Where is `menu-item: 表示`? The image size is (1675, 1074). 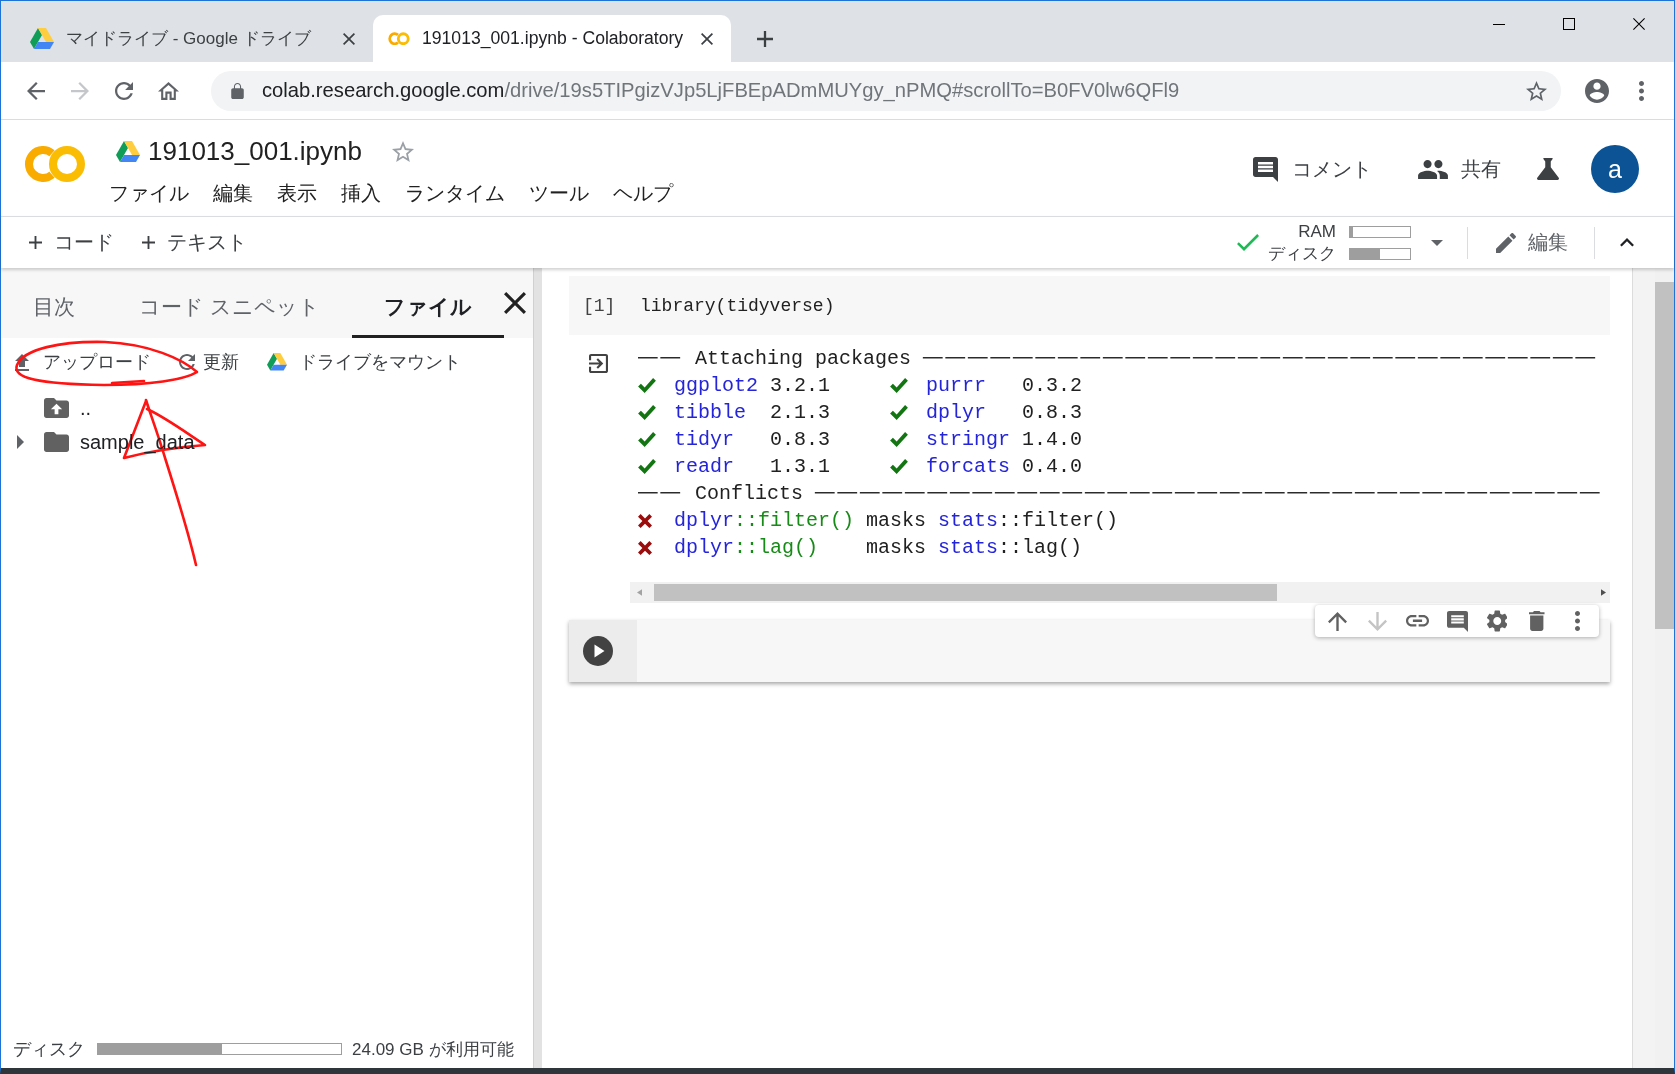
menu-item: 表示 is located at coordinates (297, 193).